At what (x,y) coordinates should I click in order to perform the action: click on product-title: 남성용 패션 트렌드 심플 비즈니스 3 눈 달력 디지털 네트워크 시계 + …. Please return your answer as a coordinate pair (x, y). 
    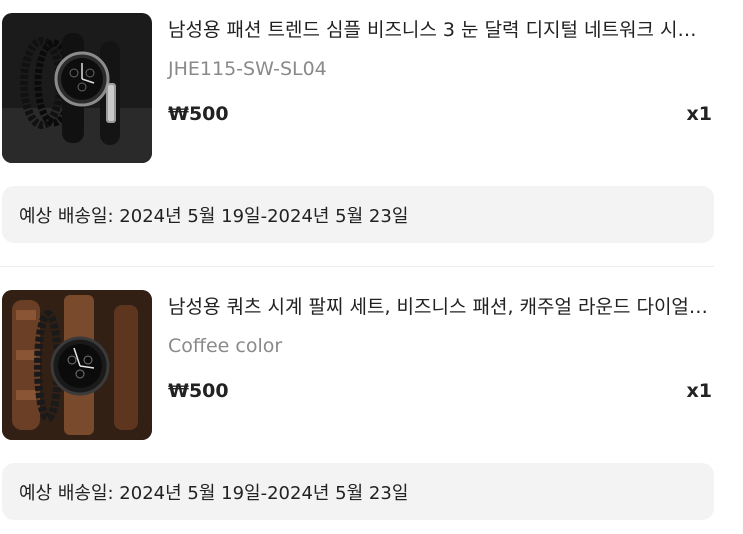
    Looking at the image, I should click on (440, 30).